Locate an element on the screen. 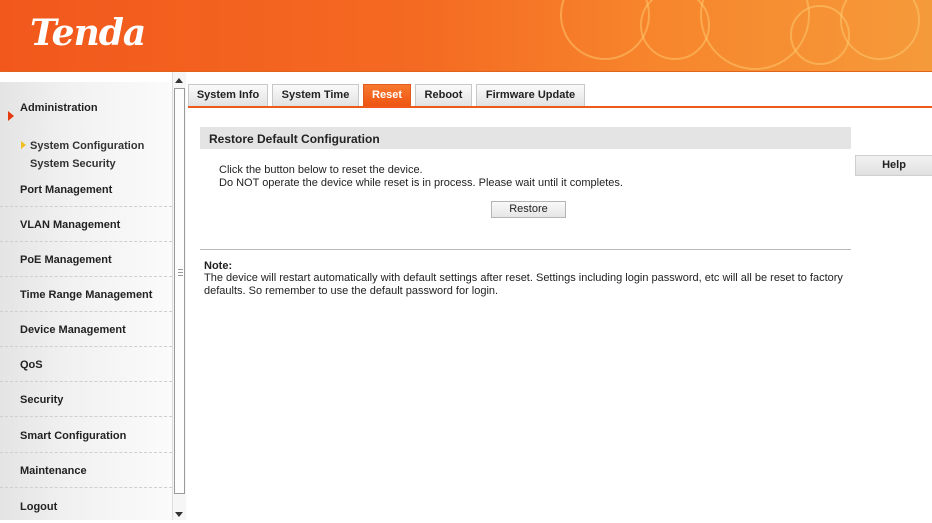 The width and height of the screenshot is (932, 523). sidebar-item-system-configuration: System Configuration is located at coordinates (86, 146).